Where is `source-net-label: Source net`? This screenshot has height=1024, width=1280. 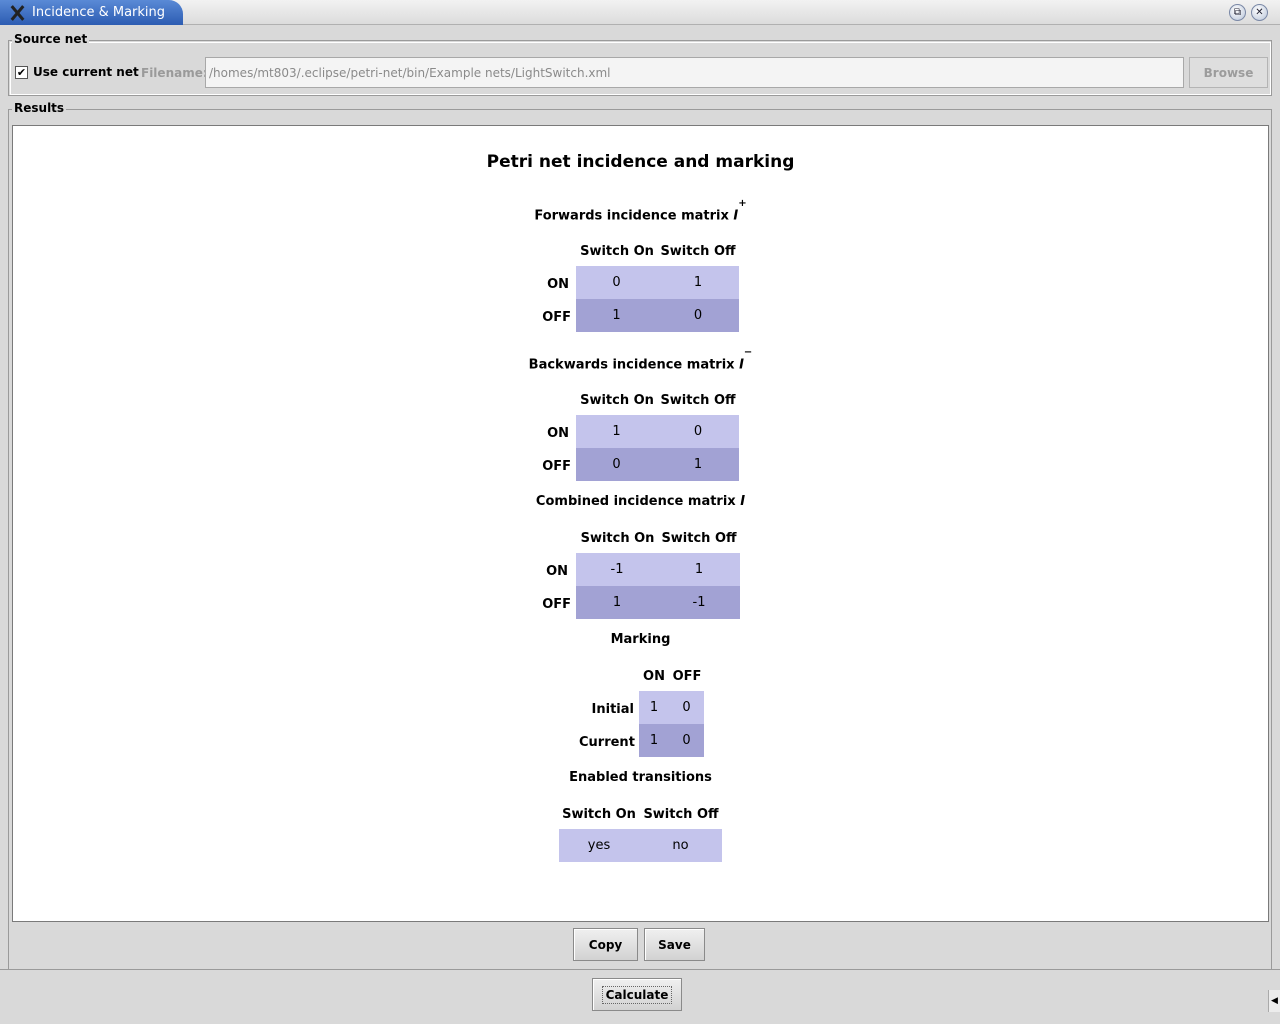 source-net-label: Source net is located at coordinates (51, 39).